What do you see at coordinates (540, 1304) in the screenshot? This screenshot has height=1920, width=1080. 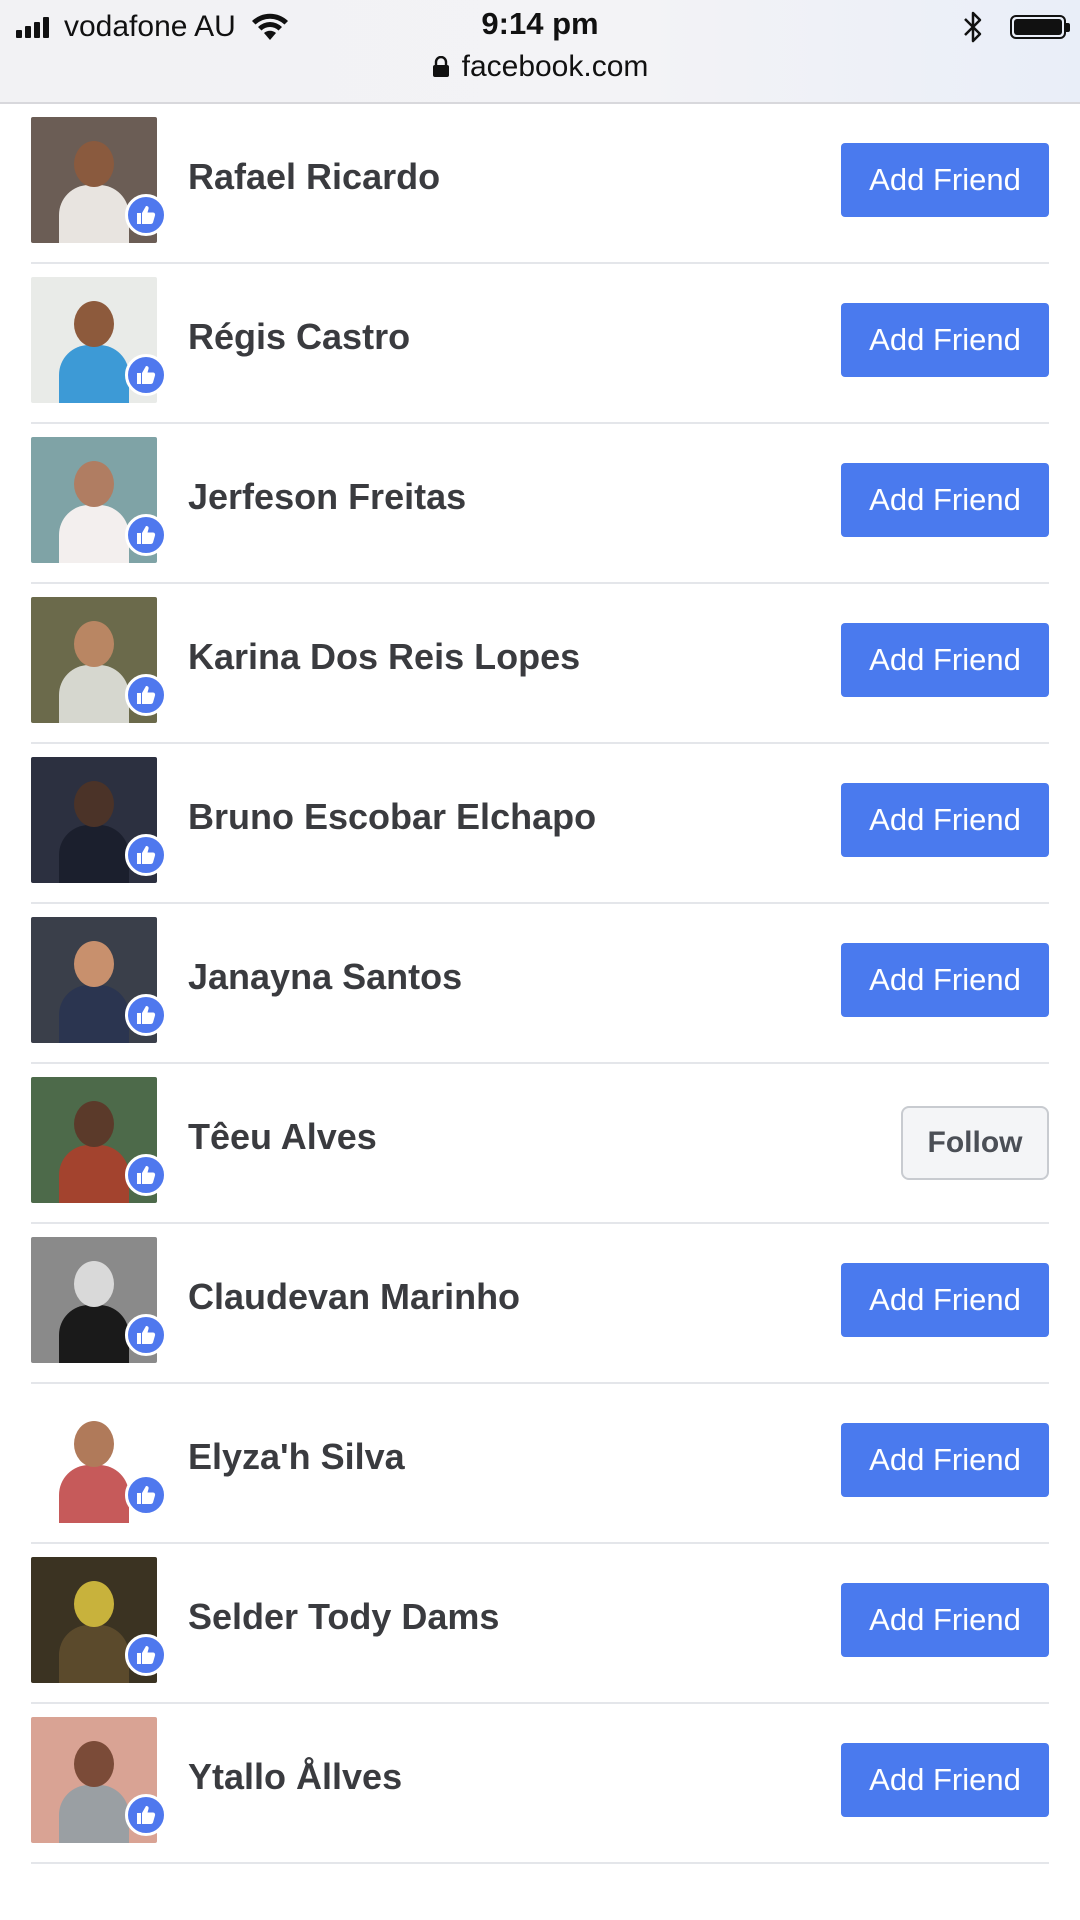 I see `list-item: Claudevan Marinho Add Friend` at bounding box center [540, 1304].